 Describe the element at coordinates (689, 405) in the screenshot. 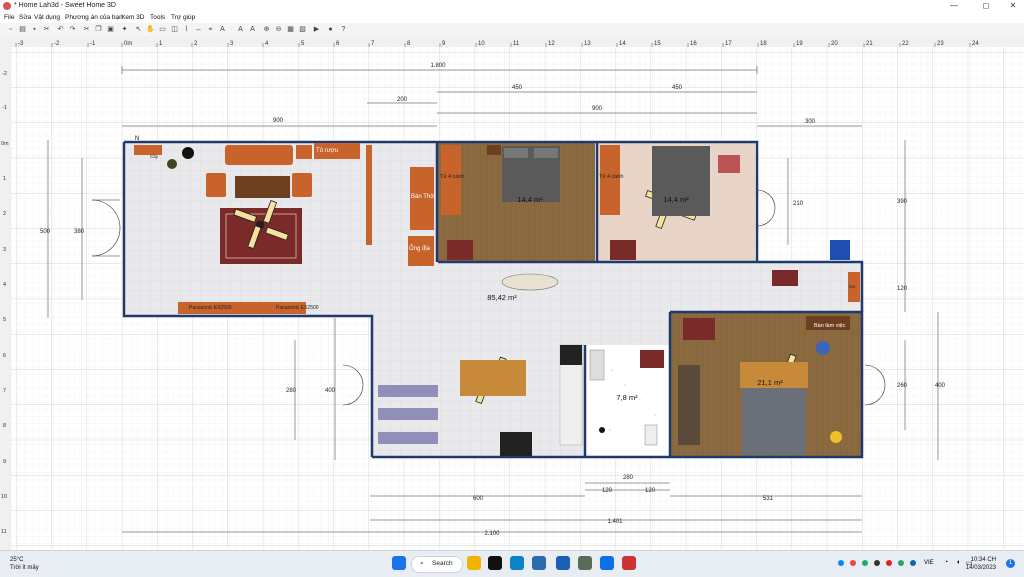

I see `wardrobe-master` at that location.